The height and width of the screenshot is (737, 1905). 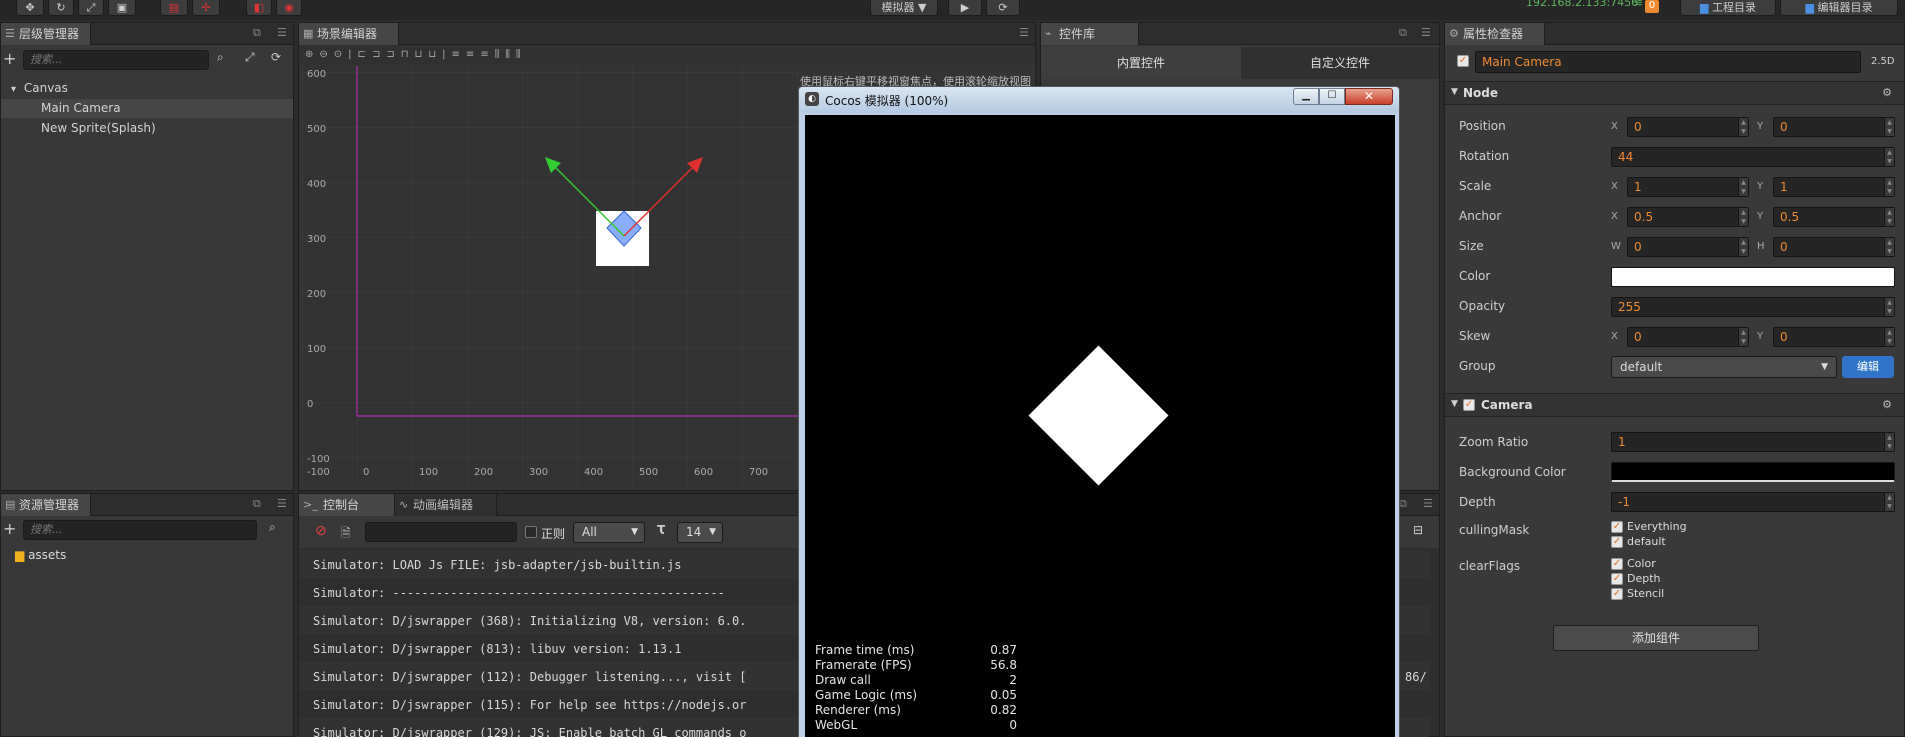 I want to click on close-button: ✕, so click(x=1369, y=96).